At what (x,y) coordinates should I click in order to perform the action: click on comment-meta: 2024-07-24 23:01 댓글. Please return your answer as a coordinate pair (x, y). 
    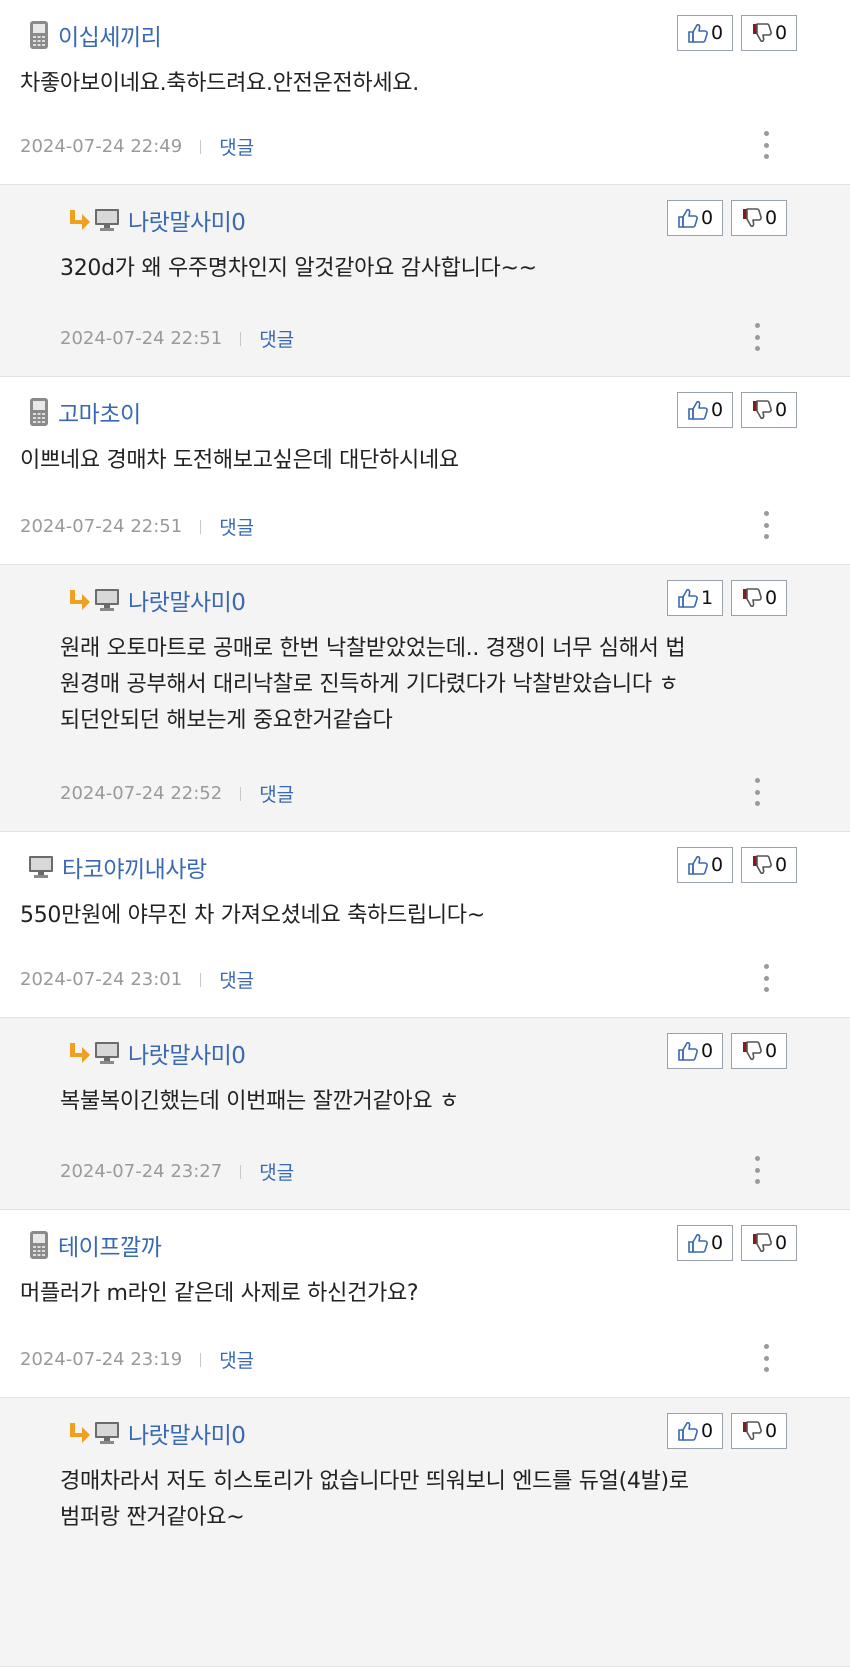
    Looking at the image, I should click on (137, 979).